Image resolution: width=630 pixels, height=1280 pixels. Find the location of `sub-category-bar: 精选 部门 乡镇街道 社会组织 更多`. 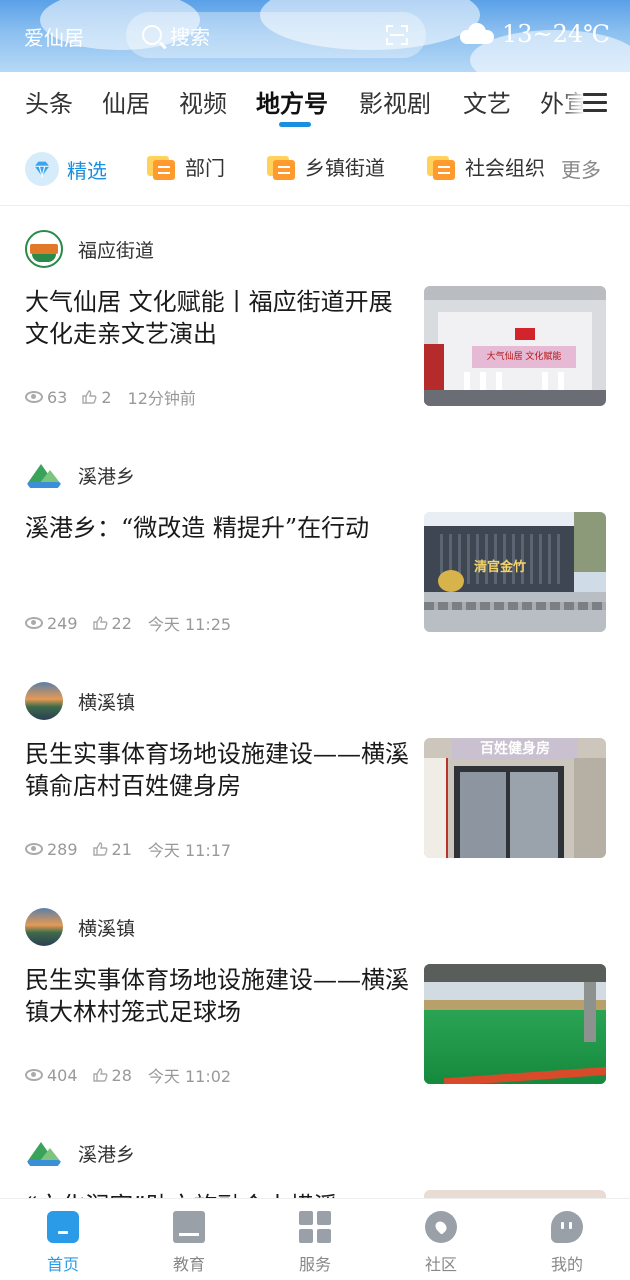

sub-category-bar: 精选 部门 乡镇街道 社会组织 更多 is located at coordinates (315, 170).